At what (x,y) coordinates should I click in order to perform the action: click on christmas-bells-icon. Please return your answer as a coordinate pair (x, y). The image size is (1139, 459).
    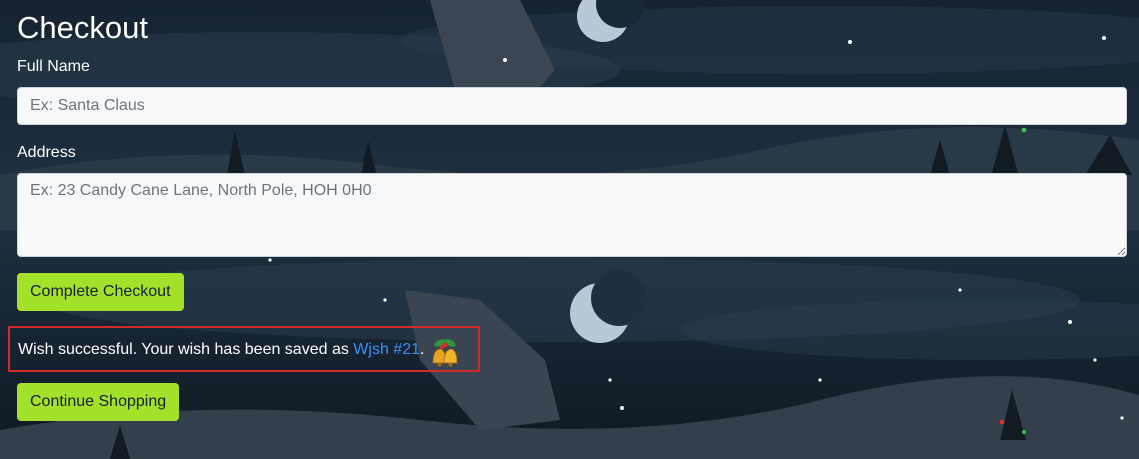
    Looking at the image, I should click on (445, 353).